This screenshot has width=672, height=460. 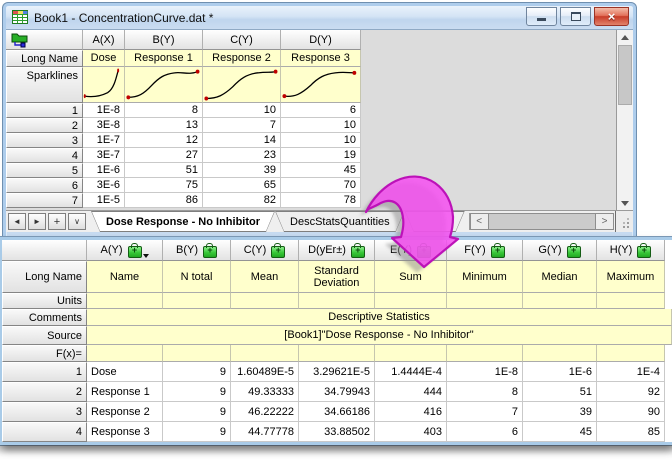 I want to click on row-number: 1, so click(x=44, y=110).